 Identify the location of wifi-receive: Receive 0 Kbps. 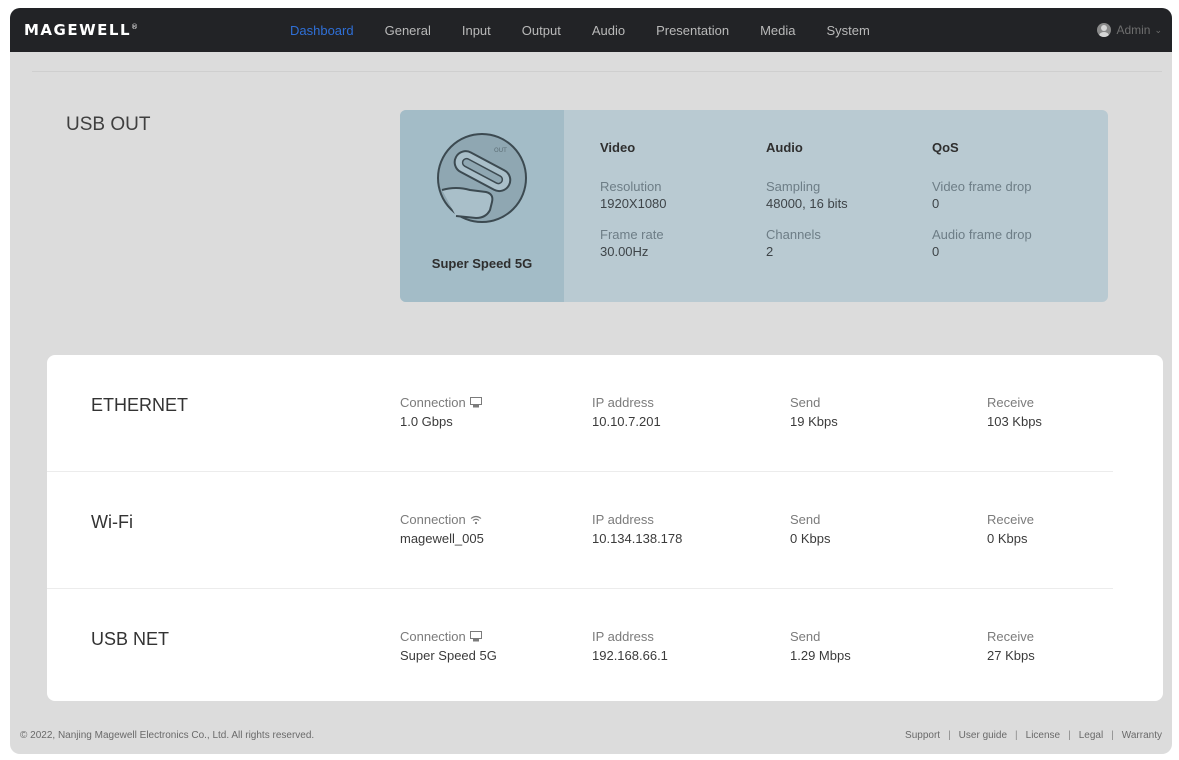
(1010, 529).